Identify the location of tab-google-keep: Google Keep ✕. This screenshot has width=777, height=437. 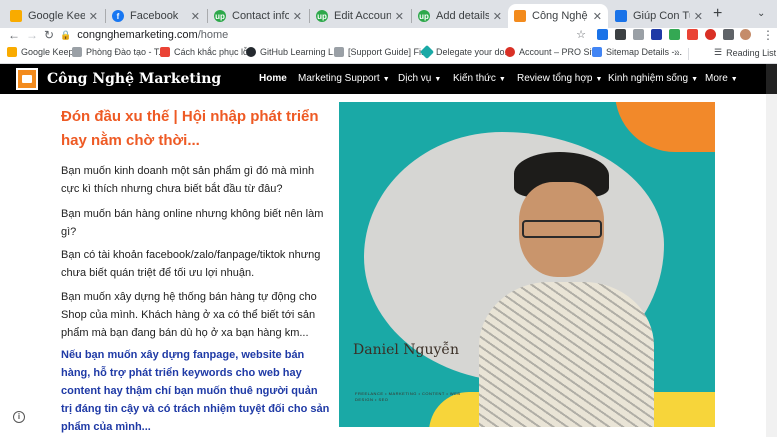
(54, 16).